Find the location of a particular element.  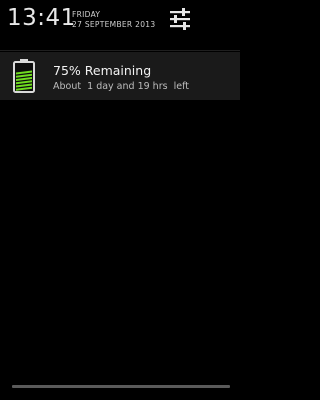

day-of-week: FRIDAY is located at coordinates (86, 14).